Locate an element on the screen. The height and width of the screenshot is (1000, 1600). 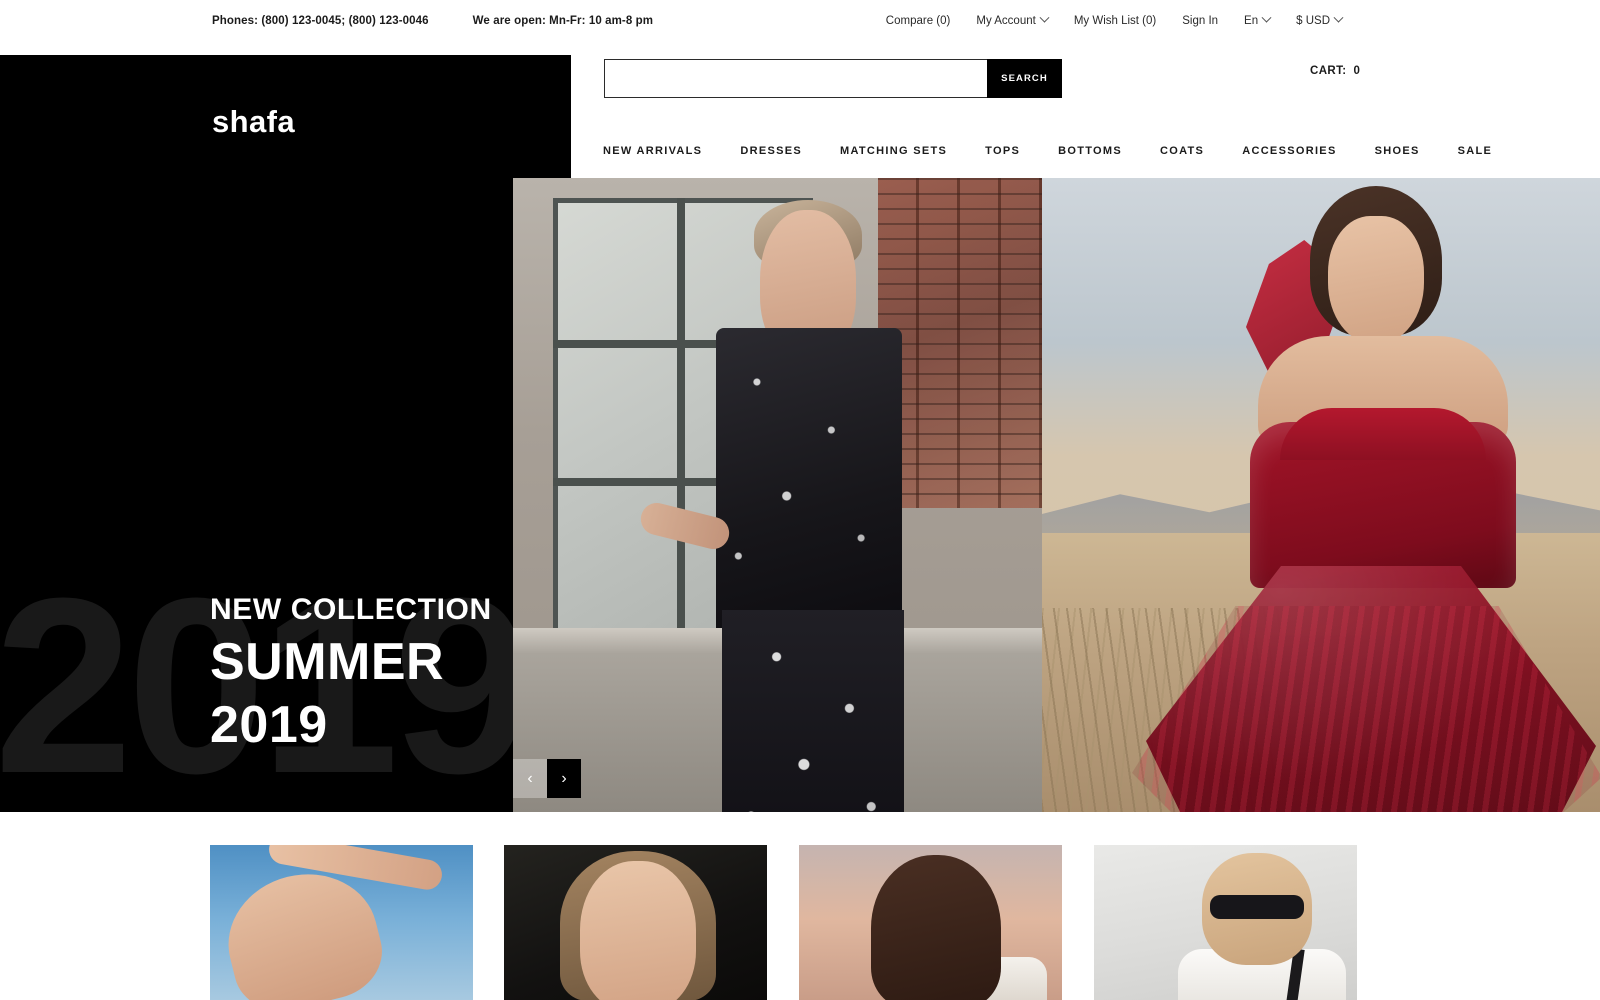
hero-slider-controls: ‹ › is located at coordinates (547, 778).